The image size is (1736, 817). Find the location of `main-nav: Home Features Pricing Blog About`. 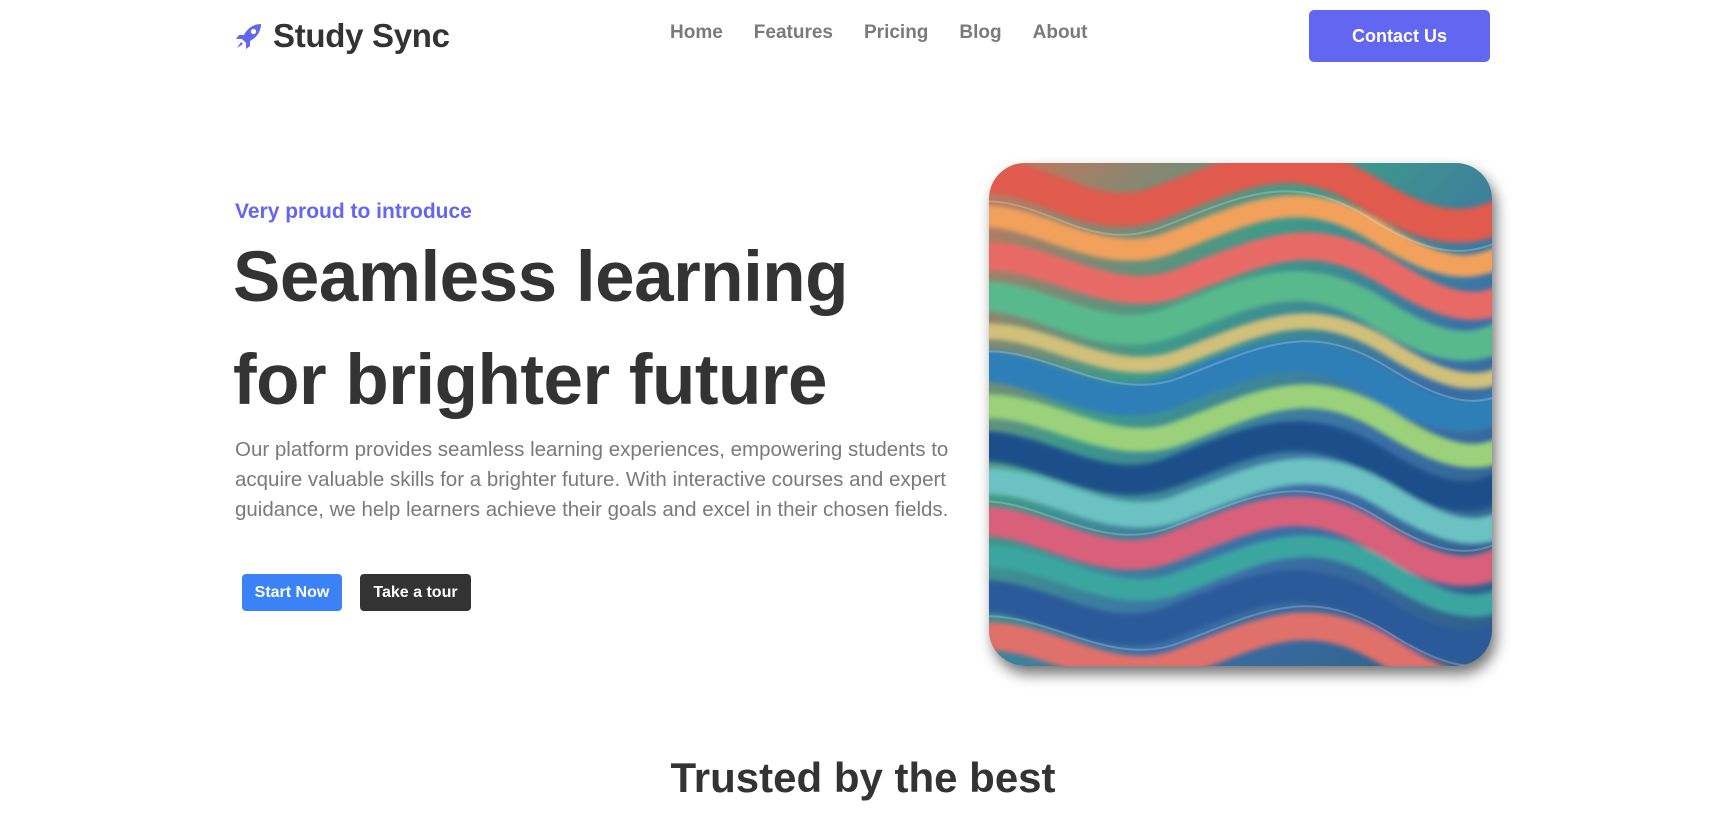

main-nav: Home Features Pricing Blog About is located at coordinates (879, 33).